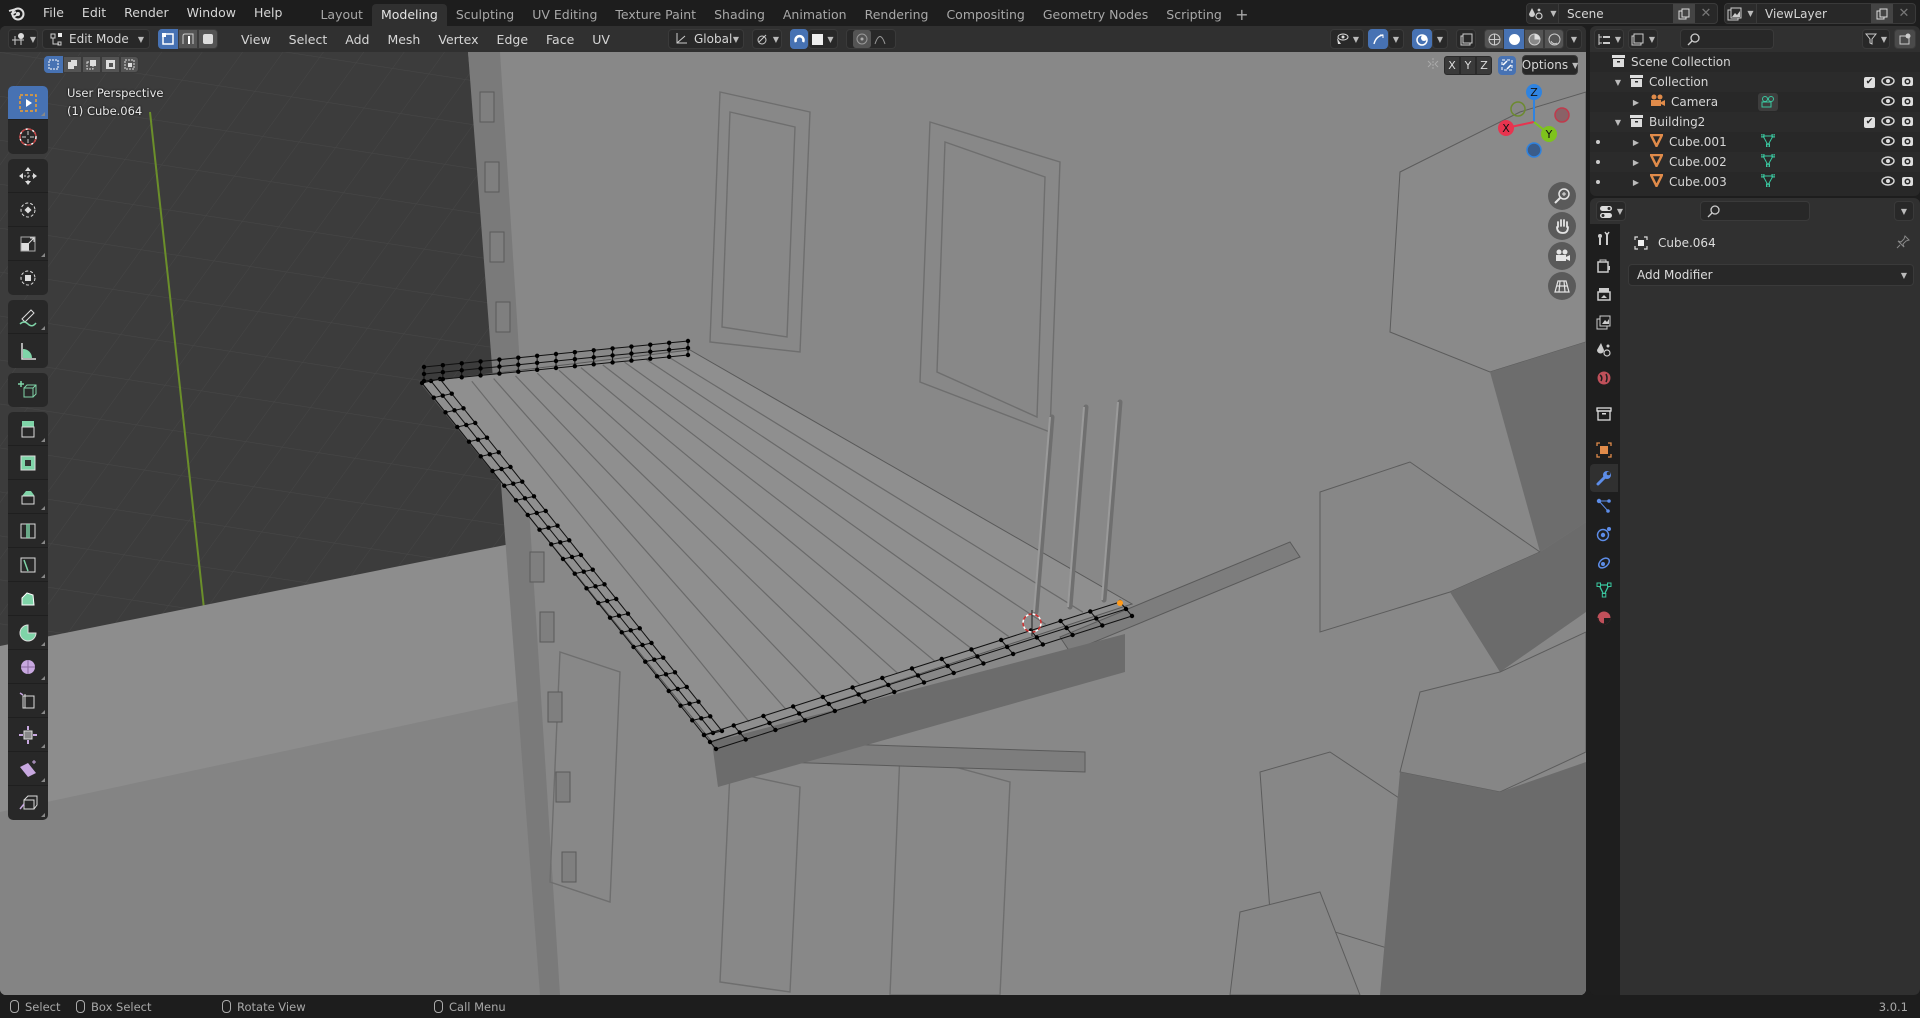 This screenshot has width=1920, height=1018. Describe the element at coordinates (1396, 39) in the screenshot. I see `gizmo-dropdown: ▼` at that location.